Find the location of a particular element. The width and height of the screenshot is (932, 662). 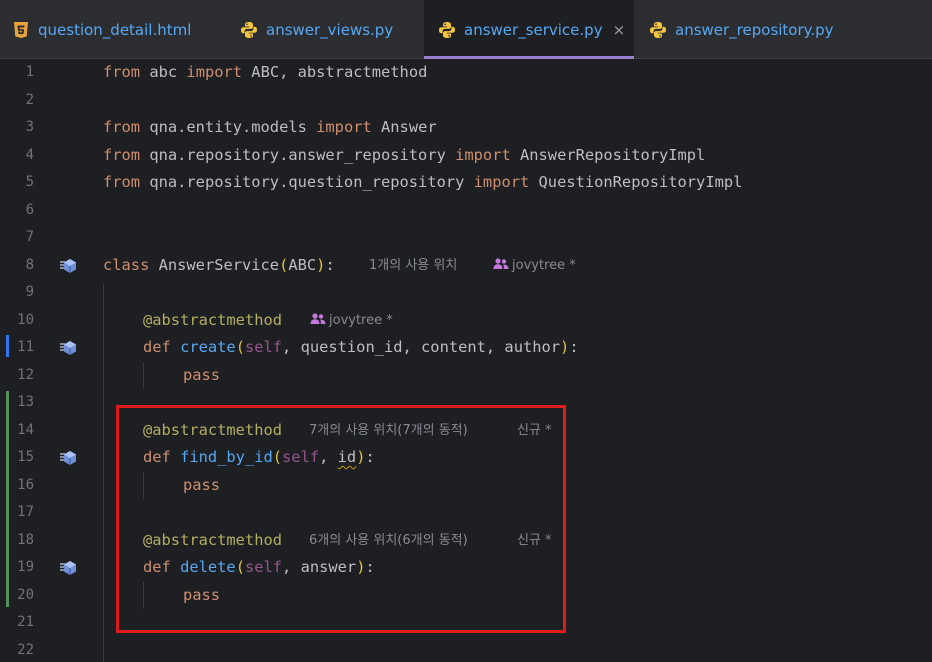

params: , answer is located at coordinates (319, 567).